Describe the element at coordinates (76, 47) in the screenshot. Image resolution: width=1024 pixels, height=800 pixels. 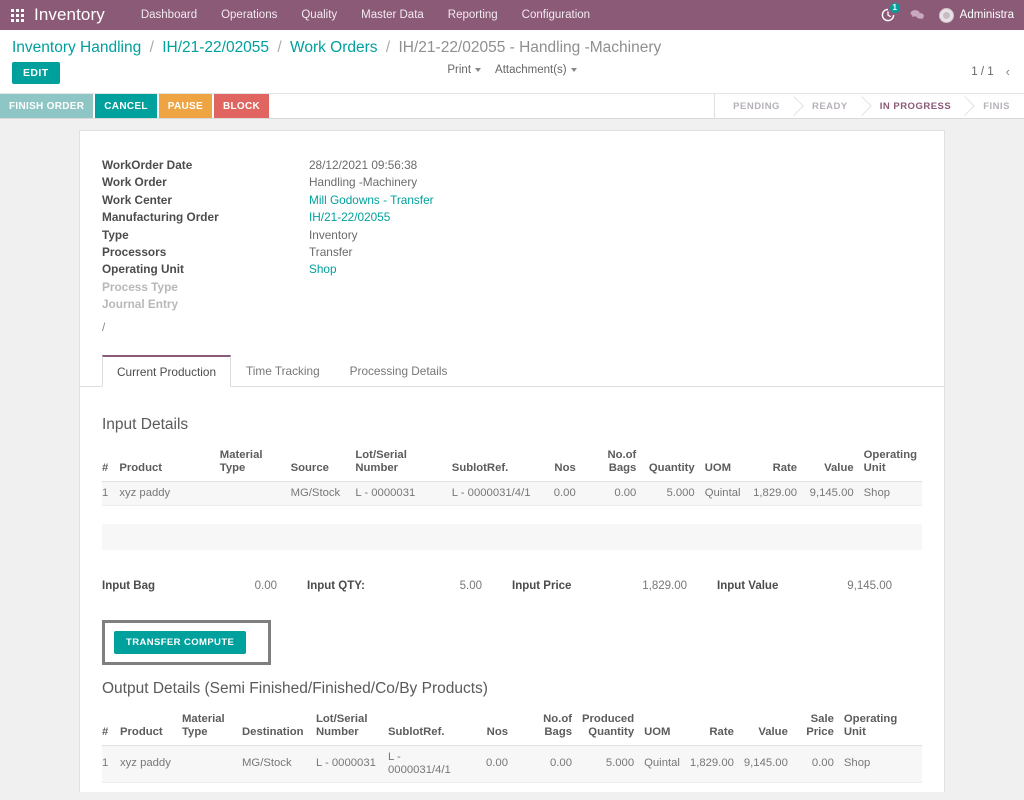
I see `breadcrumb-item-inventory-handling: Inventory Handling` at that location.